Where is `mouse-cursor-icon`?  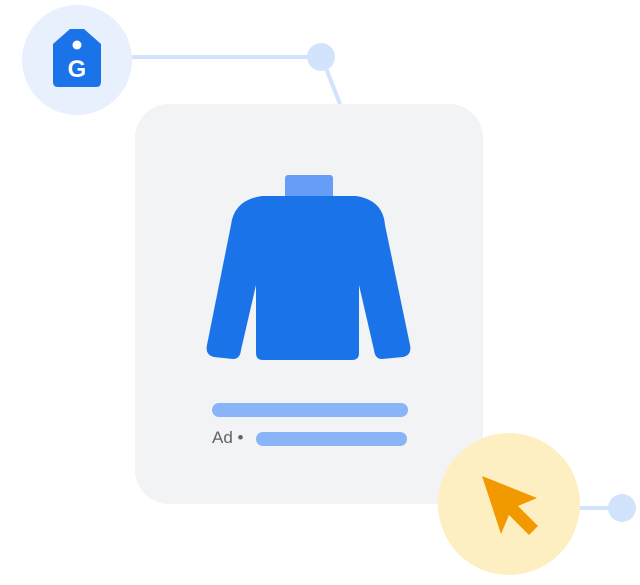 mouse-cursor-icon is located at coordinates (510, 505).